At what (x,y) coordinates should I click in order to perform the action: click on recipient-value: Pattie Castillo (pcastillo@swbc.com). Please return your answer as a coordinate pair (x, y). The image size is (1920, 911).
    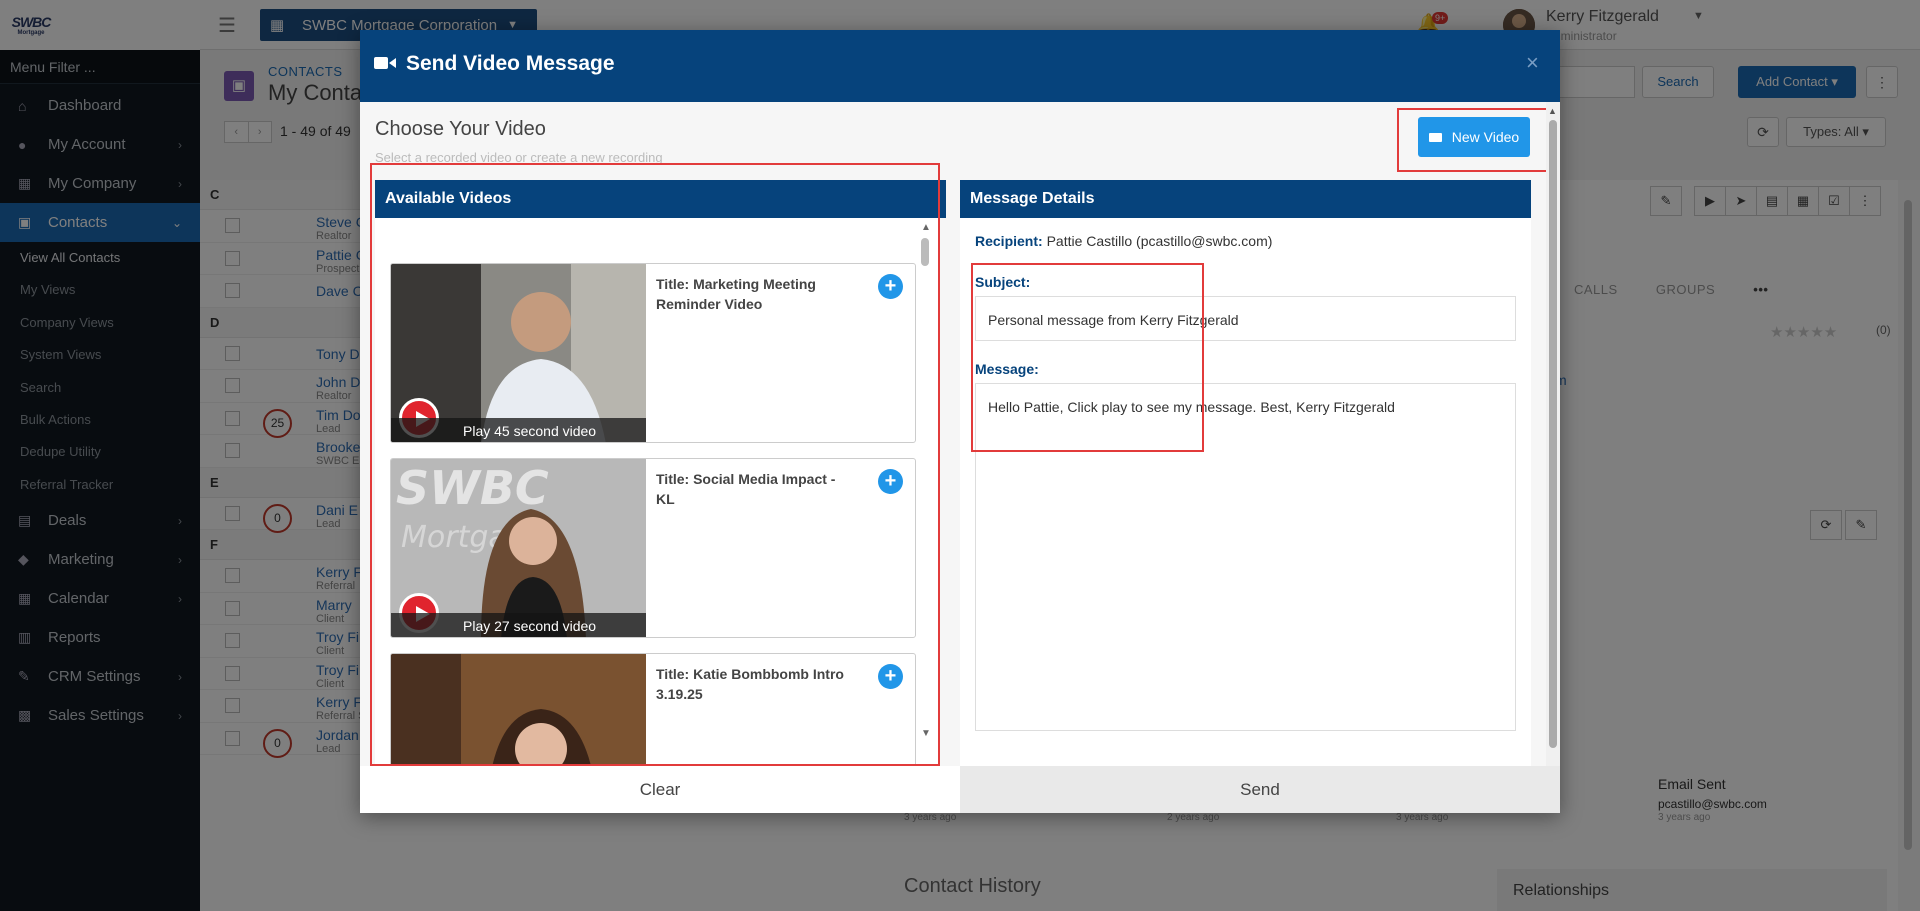
    Looking at the image, I should click on (1159, 241).